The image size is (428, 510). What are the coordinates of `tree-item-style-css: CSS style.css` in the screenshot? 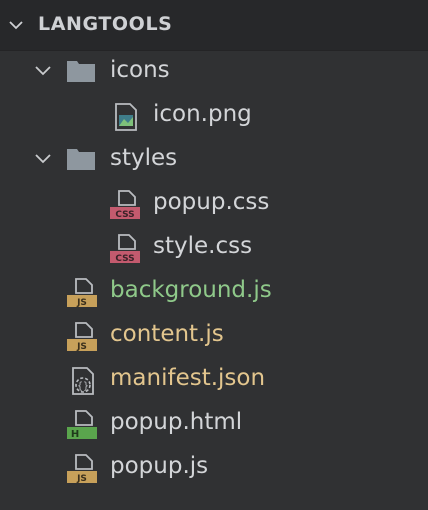 It's located at (214, 248).